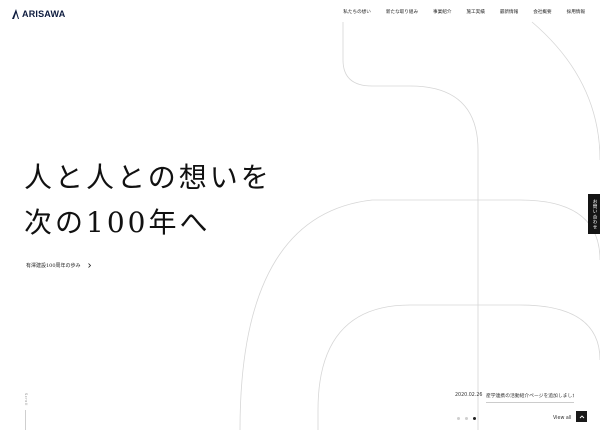 This screenshot has width=600, height=430. What do you see at coordinates (562, 418) in the screenshot?
I see `view-all-link: View all` at bounding box center [562, 418].